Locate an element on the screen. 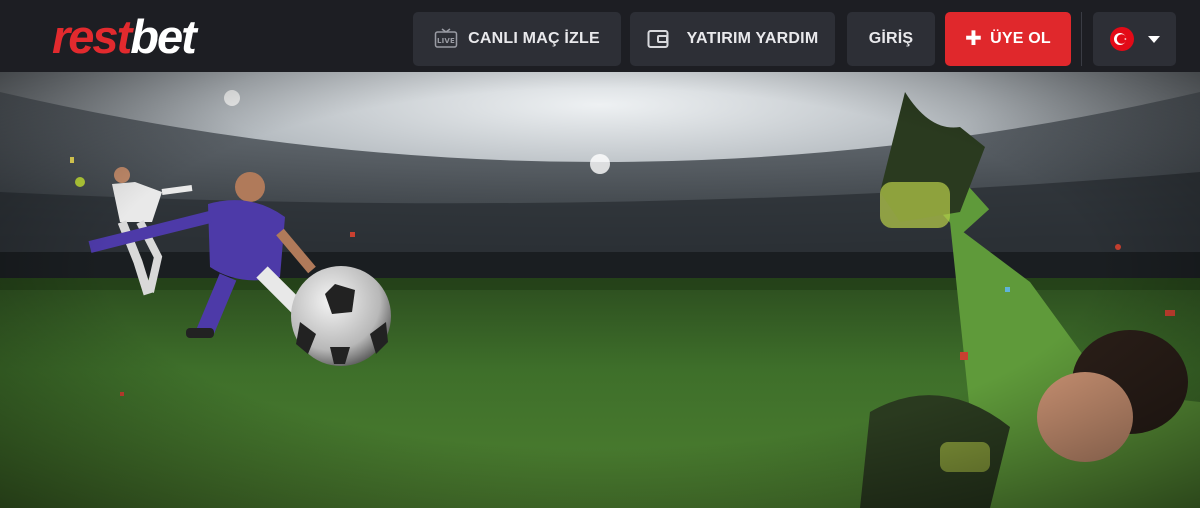  svg-text: LIVE is located at coordinates (446, 41).